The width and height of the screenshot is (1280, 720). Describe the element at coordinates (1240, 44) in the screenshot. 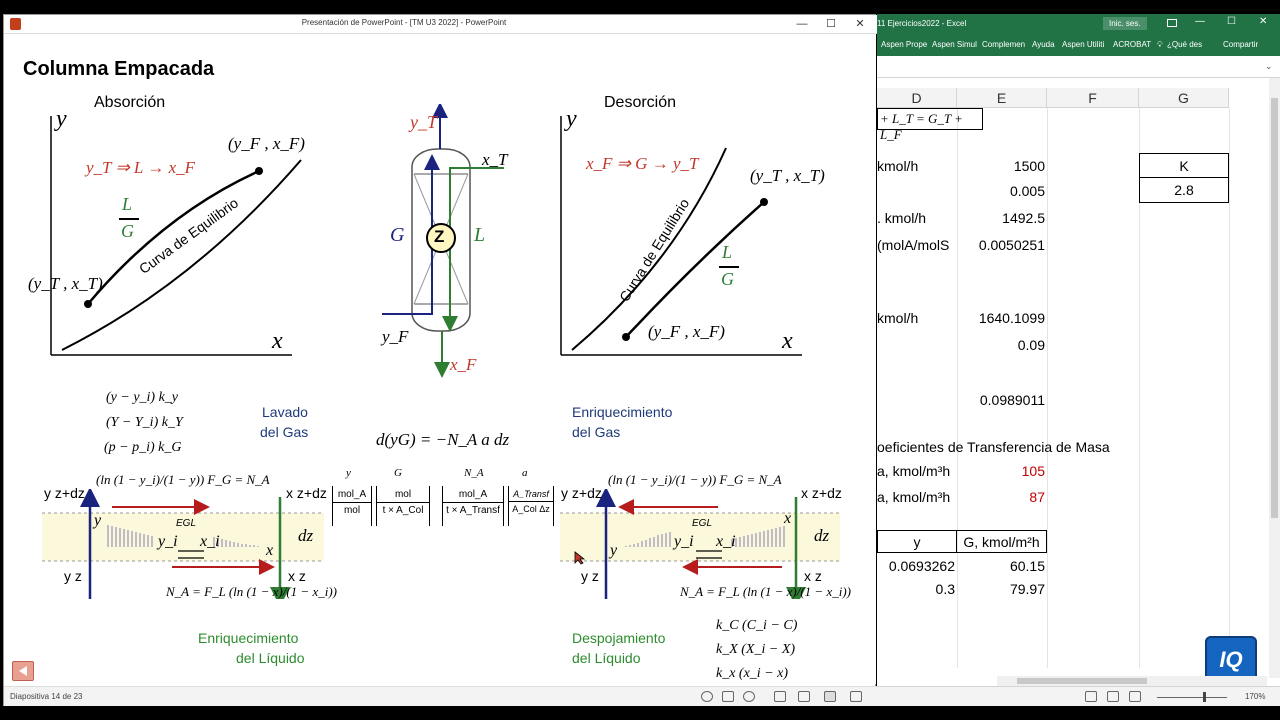

I see `share-button: Compartir` at that location.